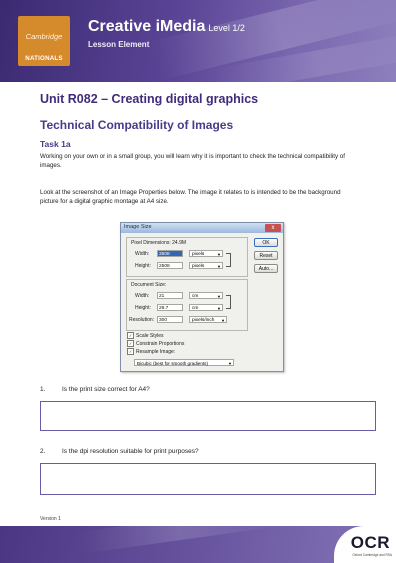  What do you see at coordinates (170, 295) in the screenshot?
I see `doc-width-field: 21` at bounding box center [170, 295].